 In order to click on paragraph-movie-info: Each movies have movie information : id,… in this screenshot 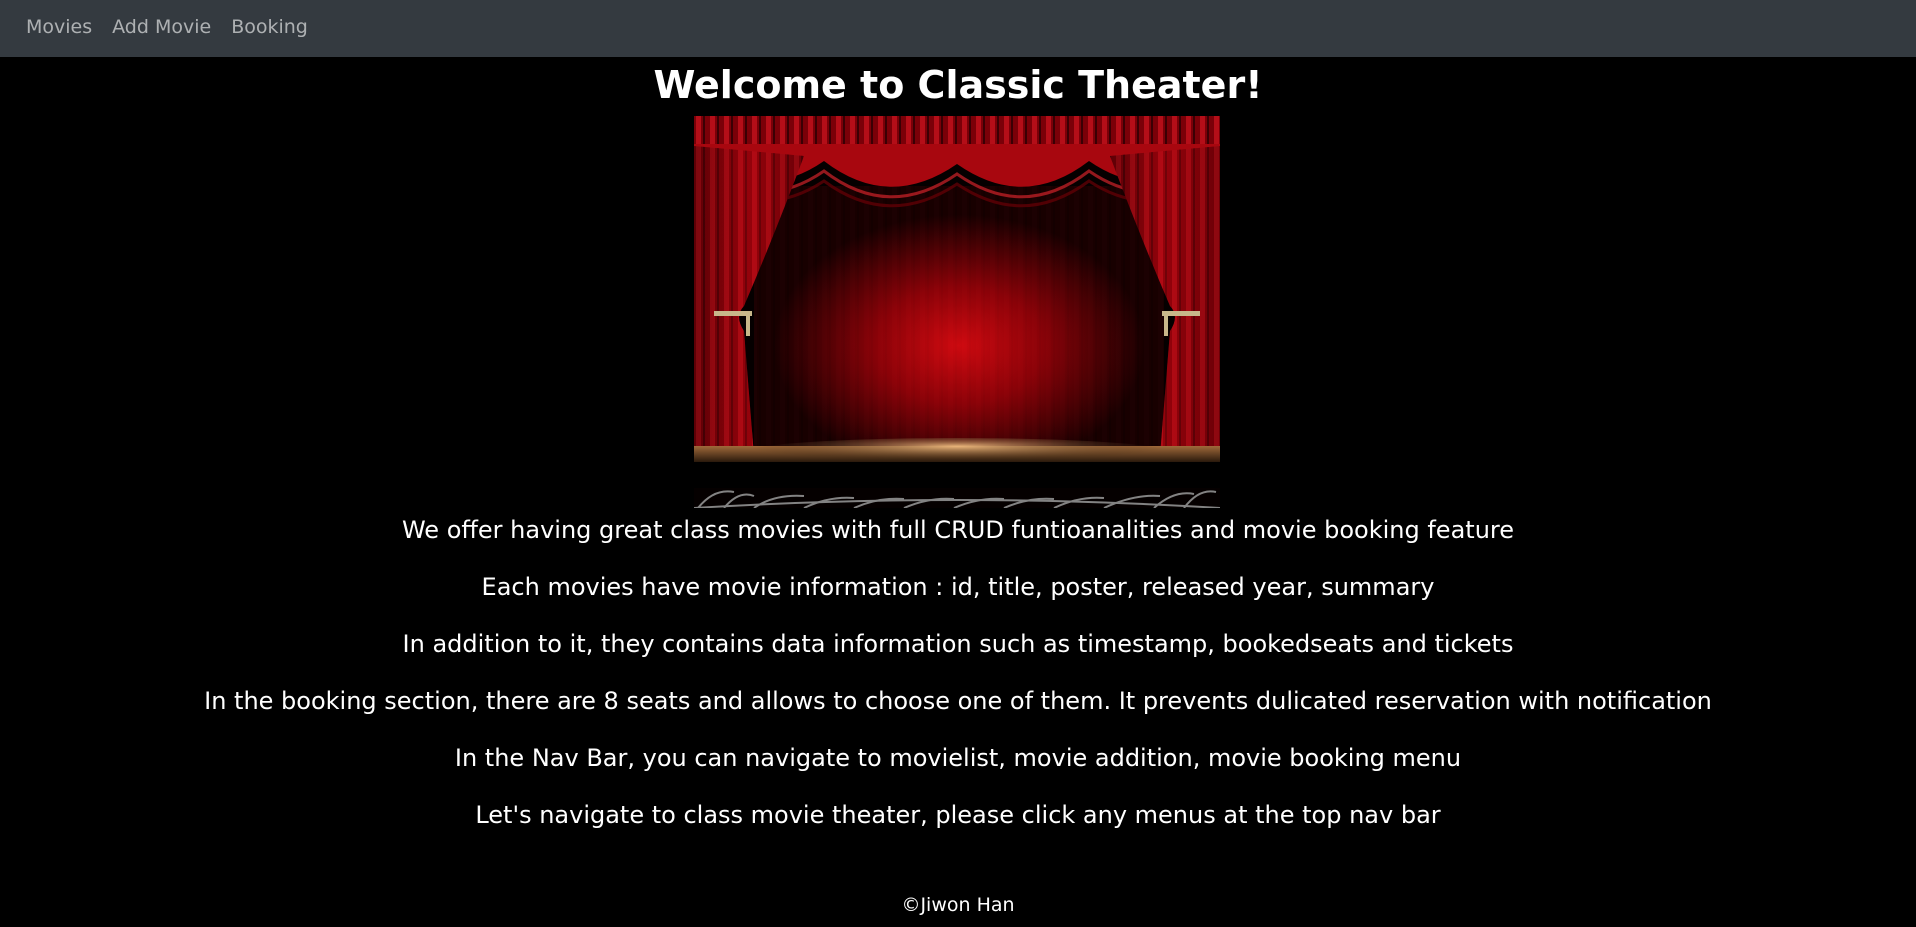, I will do `click(958, 587)`.